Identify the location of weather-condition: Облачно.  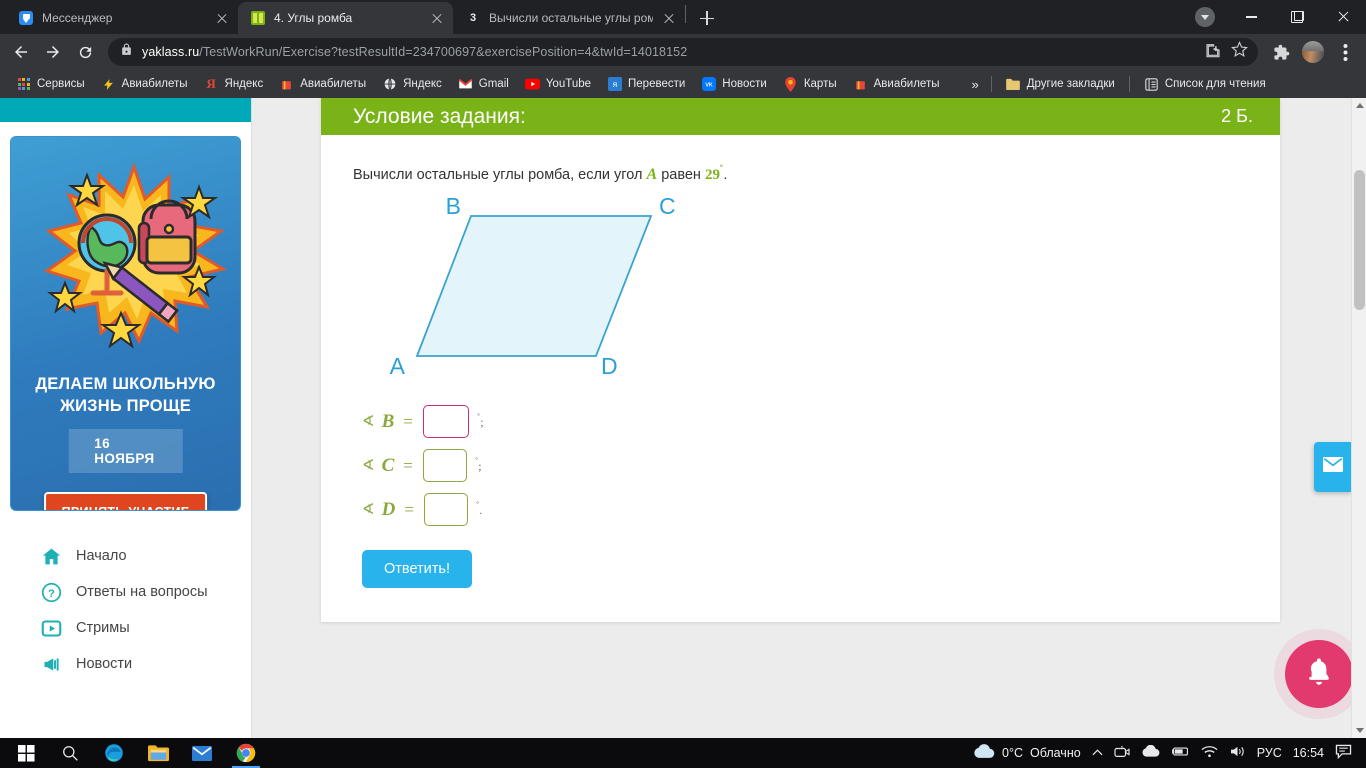
(1055, 753).